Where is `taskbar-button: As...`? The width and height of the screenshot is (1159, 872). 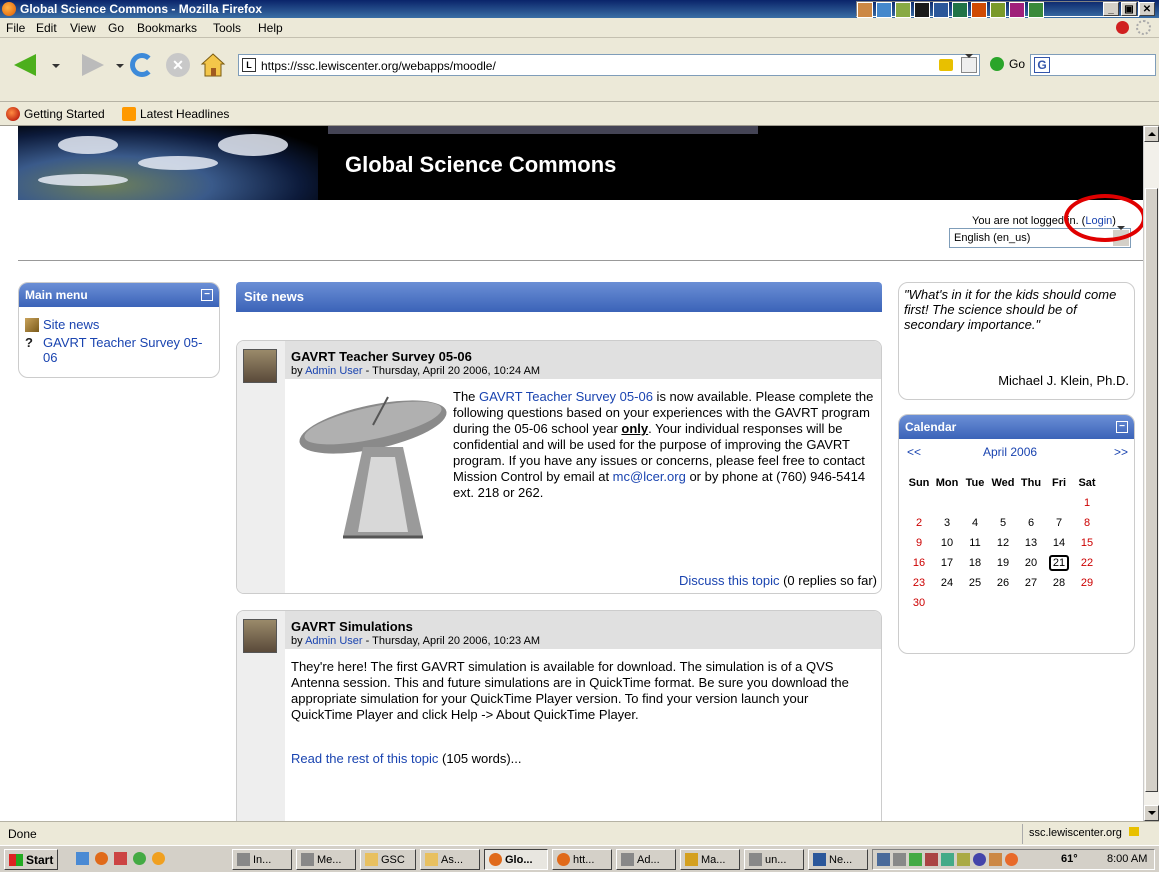
taskbar-button: As... is located at coordinates (450, 859).